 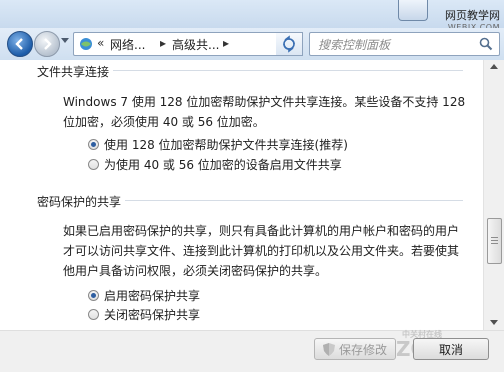 What do you see at coordinates (100, 43) in the screenshot?
I see `breadcrumb-overflow: «` at bounding box center [100, 43].